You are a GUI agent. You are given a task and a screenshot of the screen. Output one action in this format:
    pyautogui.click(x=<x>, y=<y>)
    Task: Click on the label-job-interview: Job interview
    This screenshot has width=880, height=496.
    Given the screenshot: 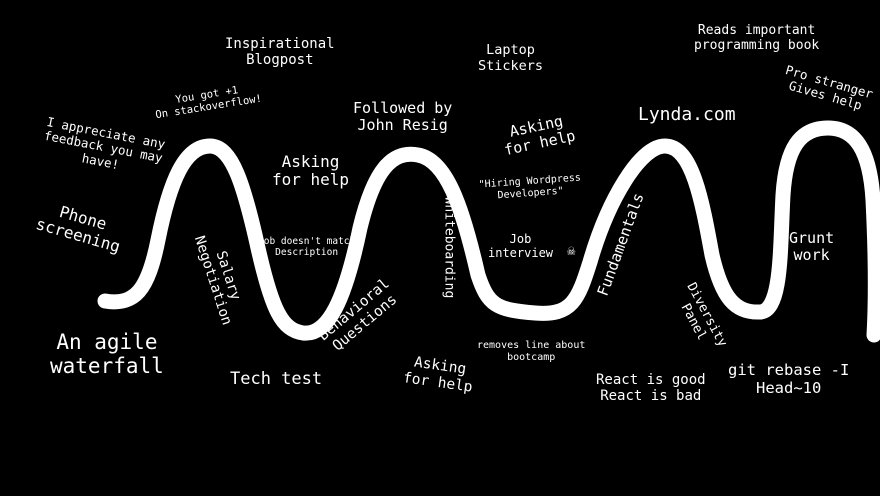 What is the action you would take?
    pyautogui.click(x=521, y=246)
    